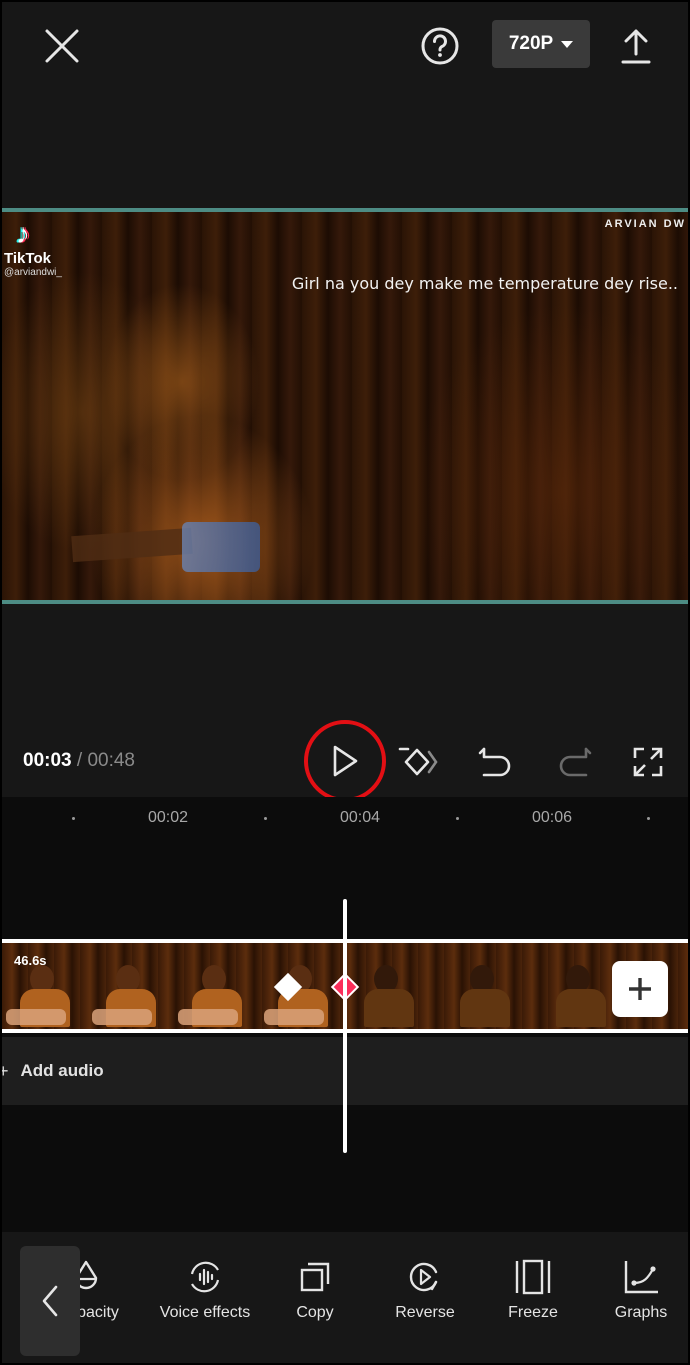 The image size is (690, 1365). What do you see at coordinates (531, 43) in the screenshot?
I see `resolution-value: 720P` at bounding box center [531, 43].